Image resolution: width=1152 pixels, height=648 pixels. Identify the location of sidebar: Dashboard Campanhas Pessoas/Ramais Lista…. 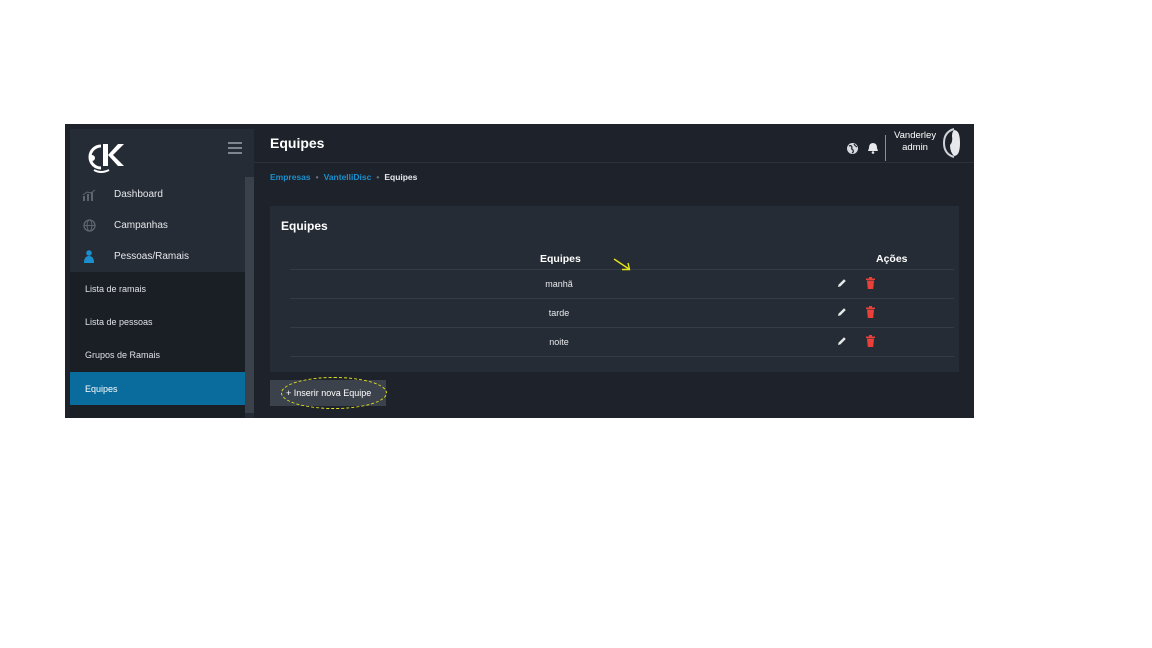
(162, 273).